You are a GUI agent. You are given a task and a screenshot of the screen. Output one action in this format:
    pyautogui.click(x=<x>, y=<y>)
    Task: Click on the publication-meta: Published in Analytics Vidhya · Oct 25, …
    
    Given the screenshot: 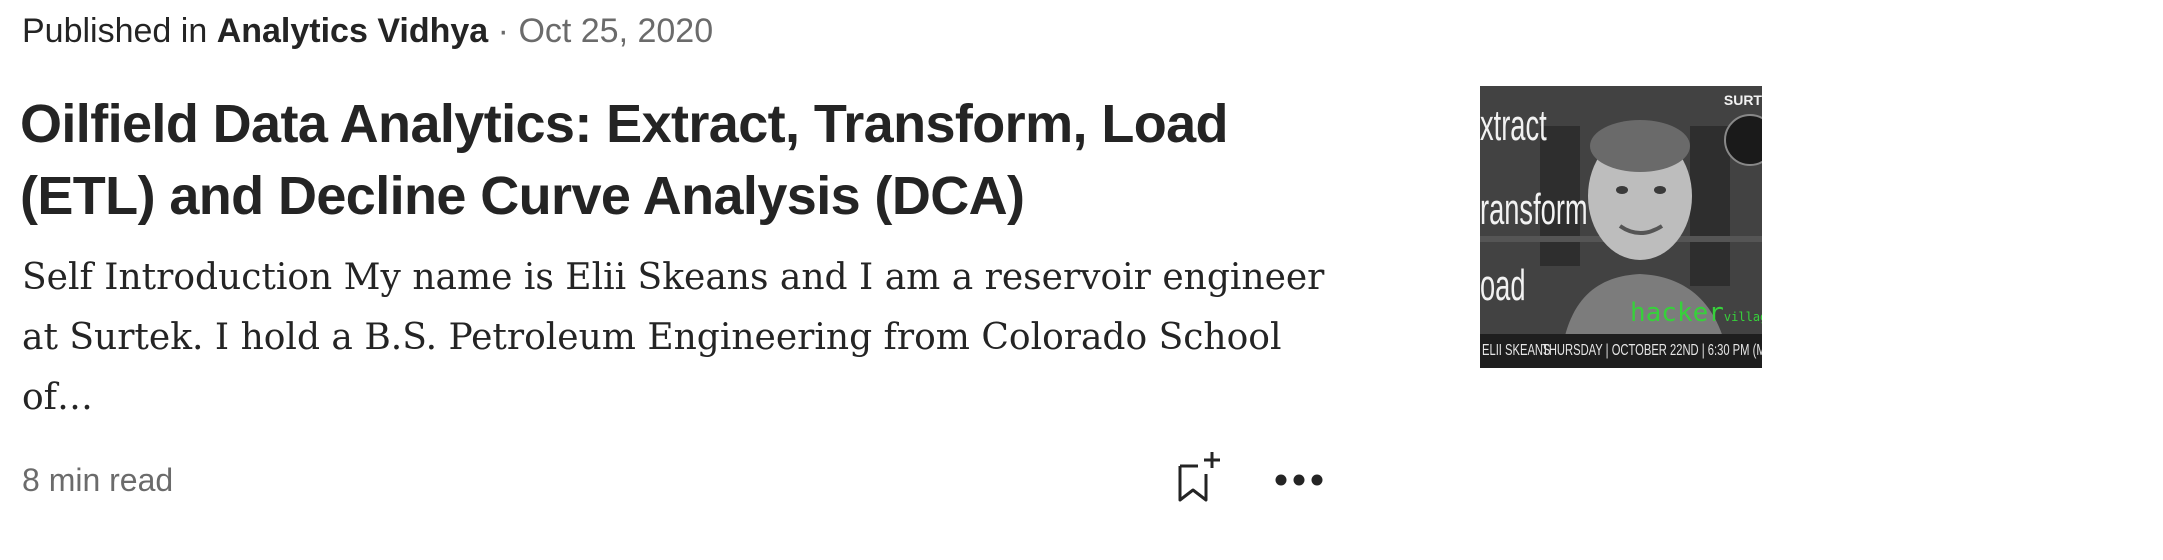 What is the action you would take?
    pyautogui.click(x=367, y=31)
    